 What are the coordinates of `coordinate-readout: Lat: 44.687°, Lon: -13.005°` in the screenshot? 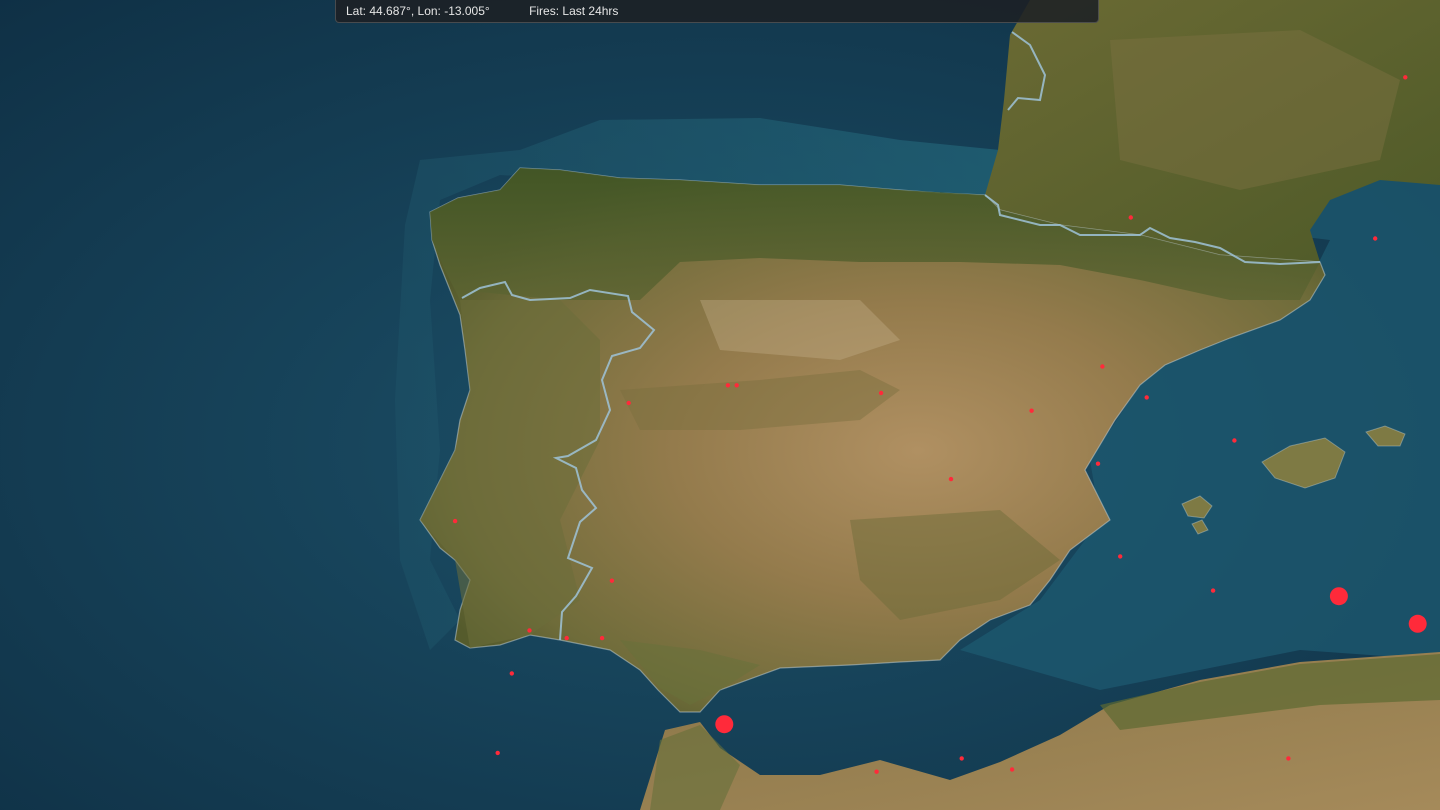 It's located at (418, 11).